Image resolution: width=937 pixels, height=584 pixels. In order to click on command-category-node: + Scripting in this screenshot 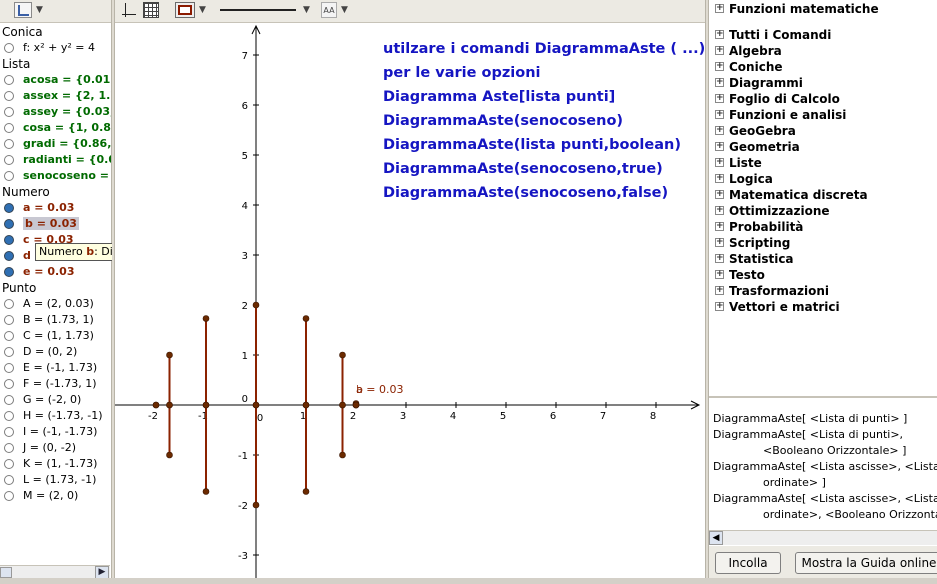, I will do `click(752, 243)`.